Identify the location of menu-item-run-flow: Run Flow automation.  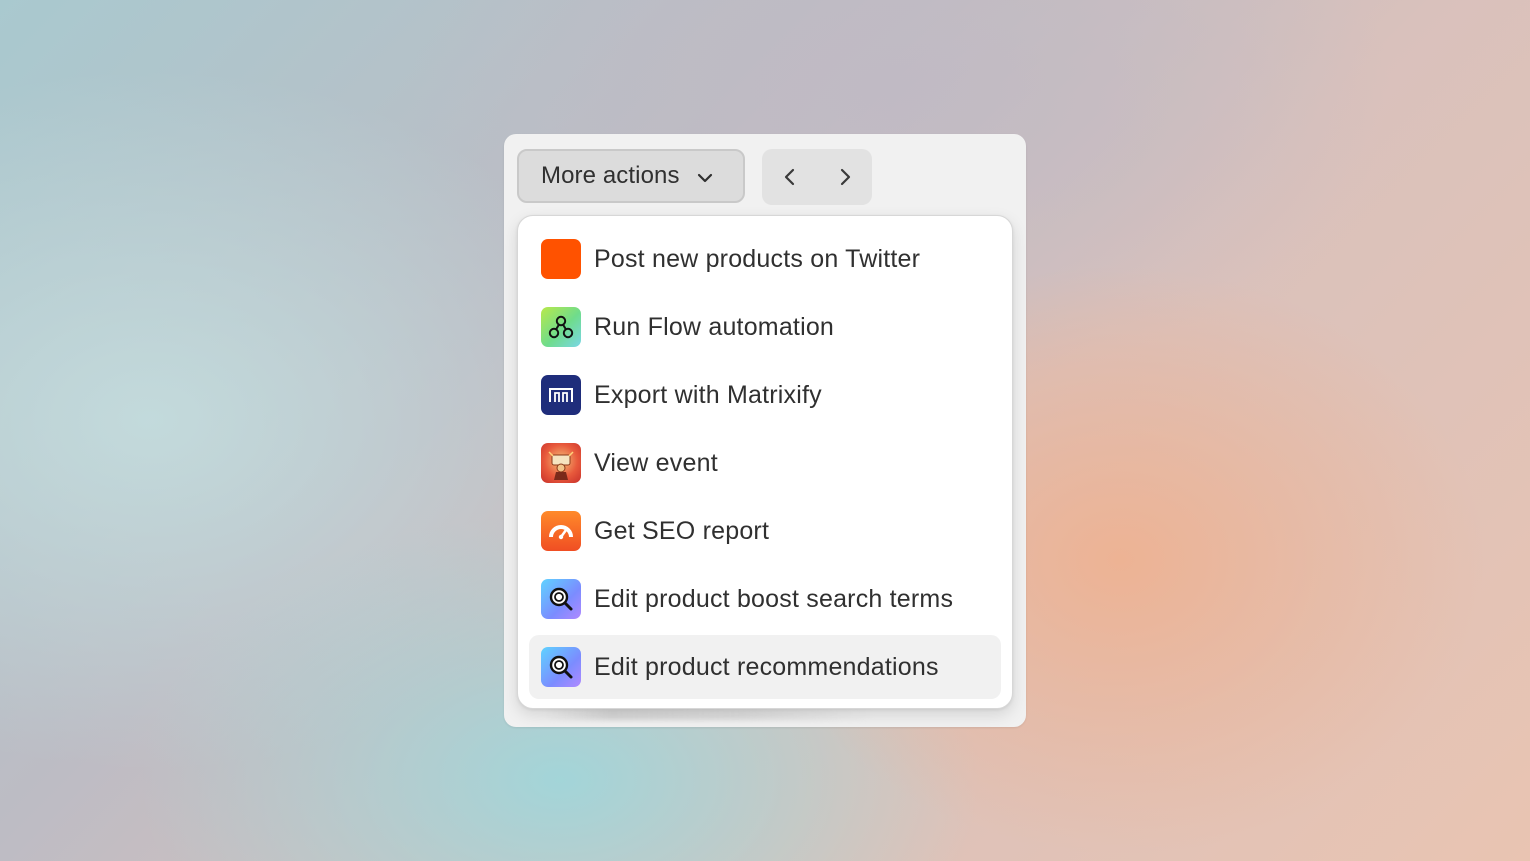
(765, 327).